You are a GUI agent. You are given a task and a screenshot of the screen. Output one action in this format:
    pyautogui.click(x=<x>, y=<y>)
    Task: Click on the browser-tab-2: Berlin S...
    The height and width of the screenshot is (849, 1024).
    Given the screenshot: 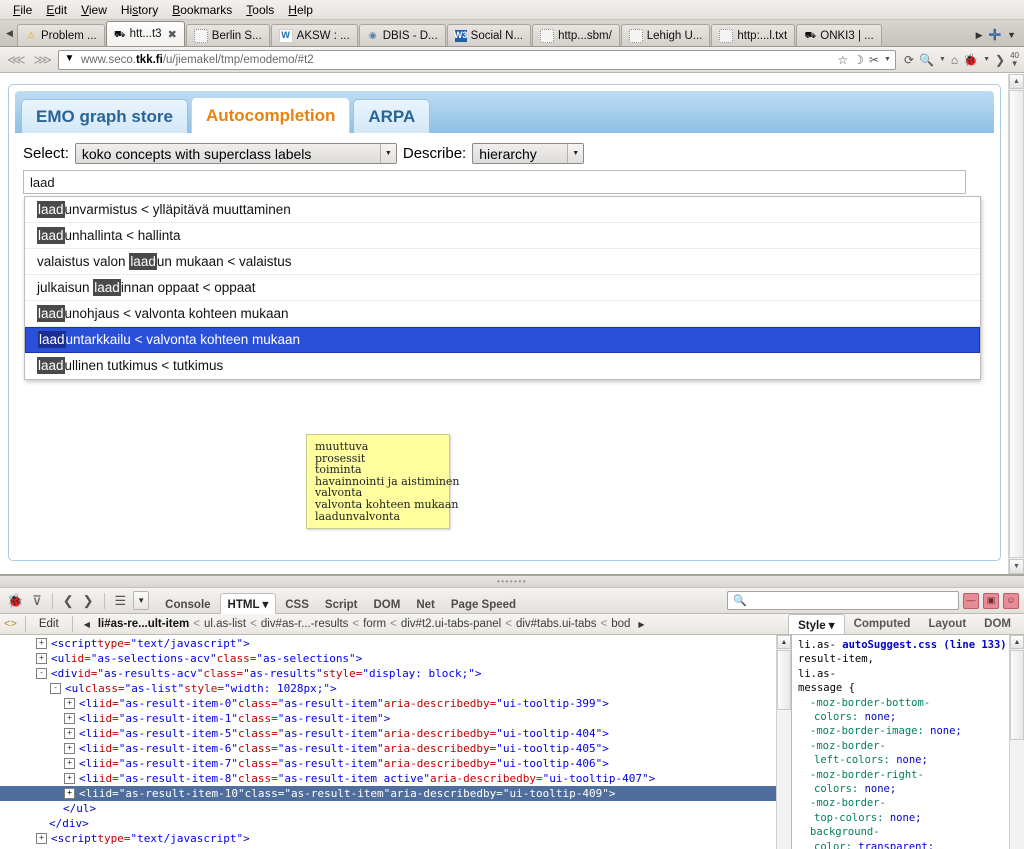 What is the action you would take?
    pyautogui.click(x=227, y=35)
    